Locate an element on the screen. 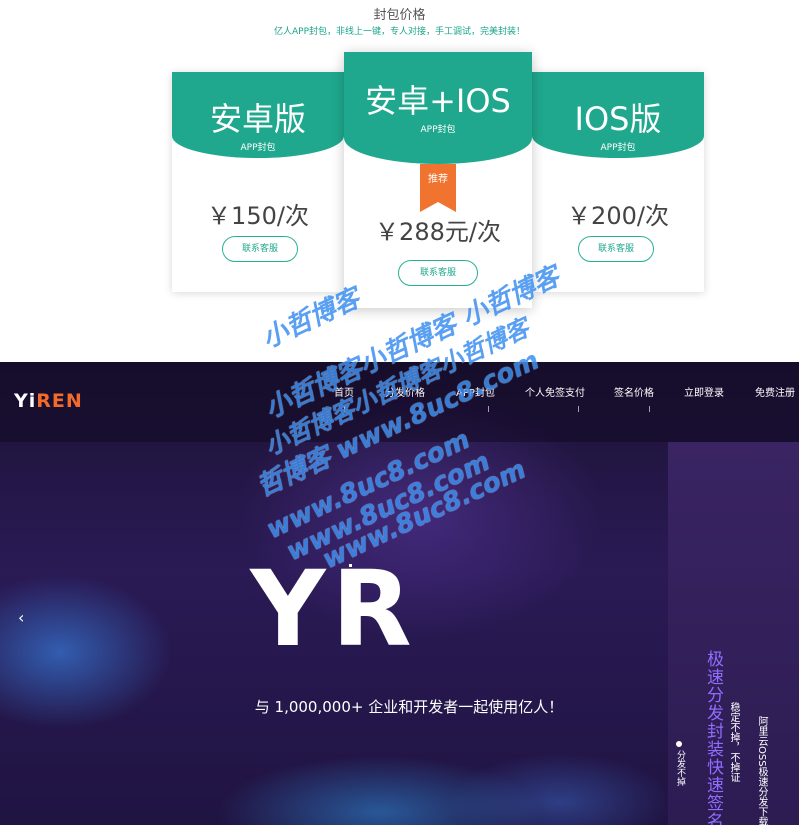 The image size is (799, 825). price-card-ios: IOS版 APP封包 ￥200/次 联系客服 is located at coordinates (618, 182).